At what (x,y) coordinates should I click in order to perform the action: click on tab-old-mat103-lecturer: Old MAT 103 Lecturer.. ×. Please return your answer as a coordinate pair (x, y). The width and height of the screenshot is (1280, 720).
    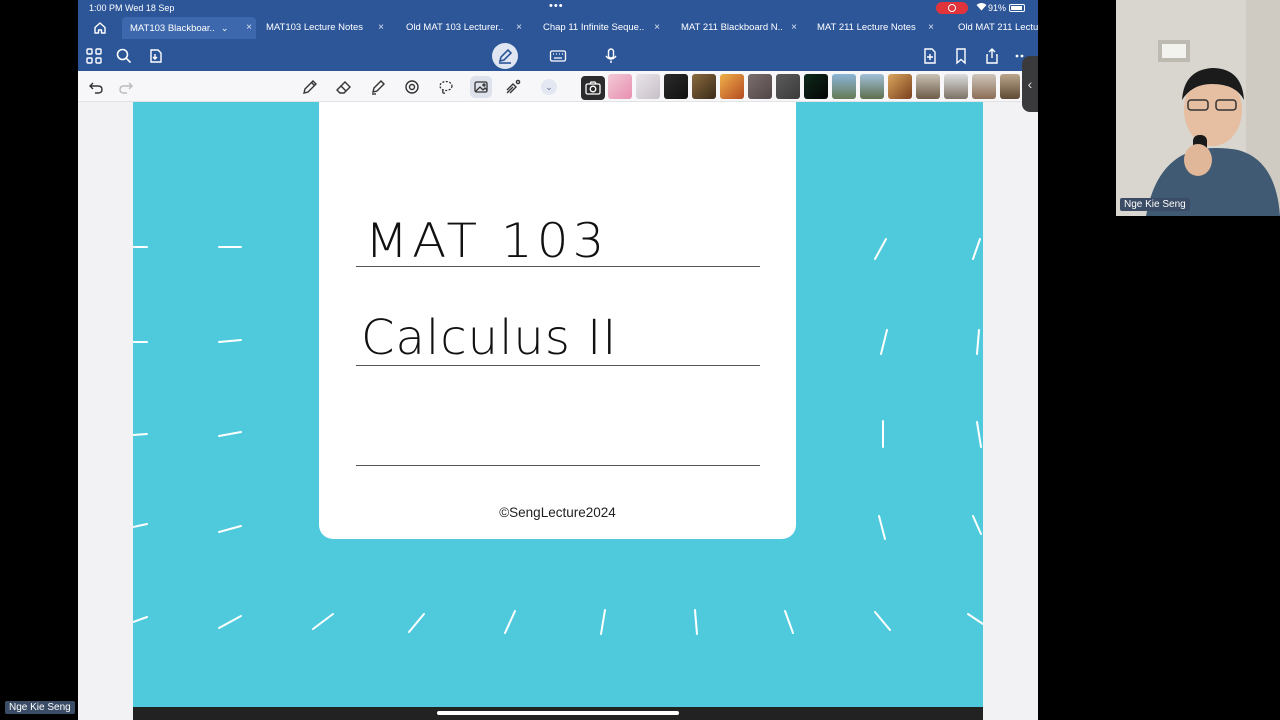
    Looking at the image, I should click on (462, 28).